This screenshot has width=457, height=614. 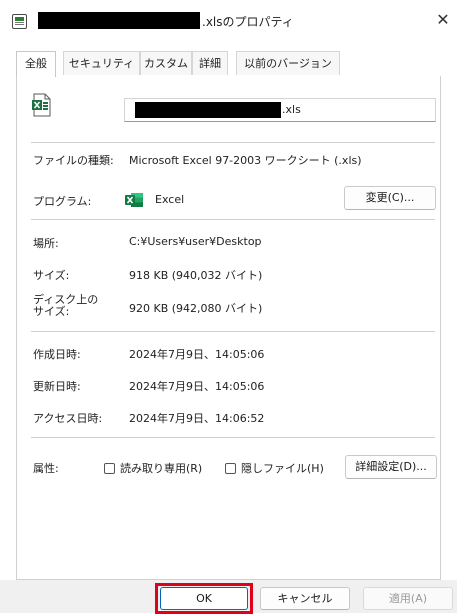 I want to click on readonly-label: 読み取り専用(R), so click(x=161, y=468).